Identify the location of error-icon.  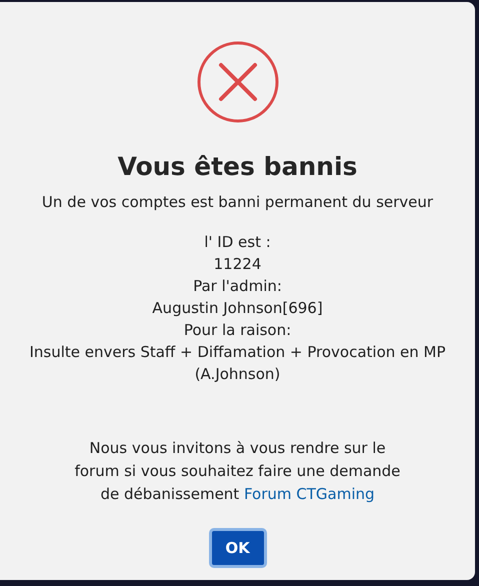
(238, 82).